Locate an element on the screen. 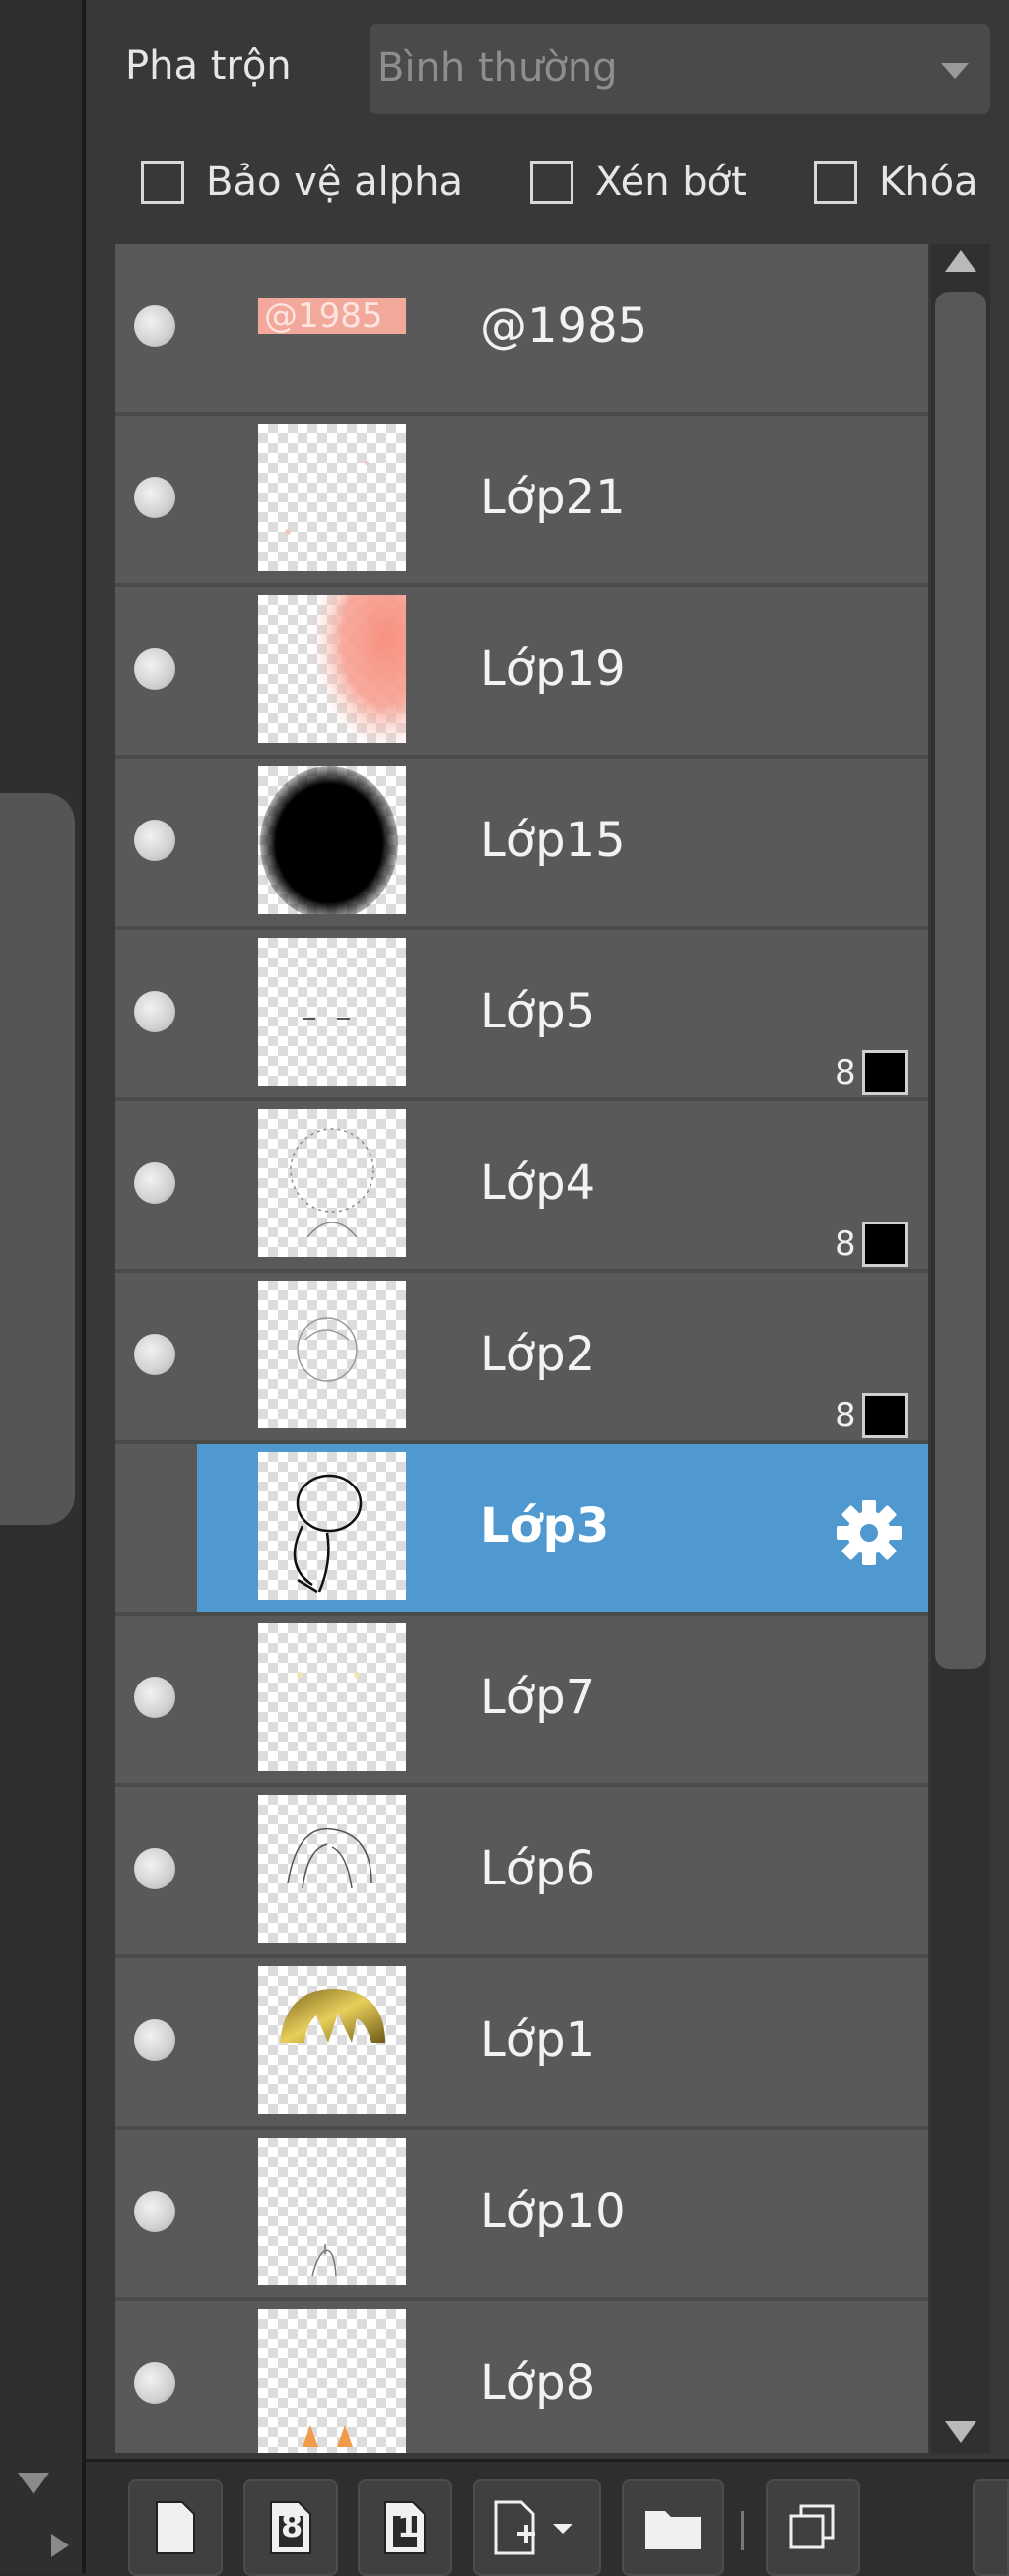 The width and height of the screenshot is (1009, 2576). layer-row: Lớp19 is located at coordinates (521, 671).